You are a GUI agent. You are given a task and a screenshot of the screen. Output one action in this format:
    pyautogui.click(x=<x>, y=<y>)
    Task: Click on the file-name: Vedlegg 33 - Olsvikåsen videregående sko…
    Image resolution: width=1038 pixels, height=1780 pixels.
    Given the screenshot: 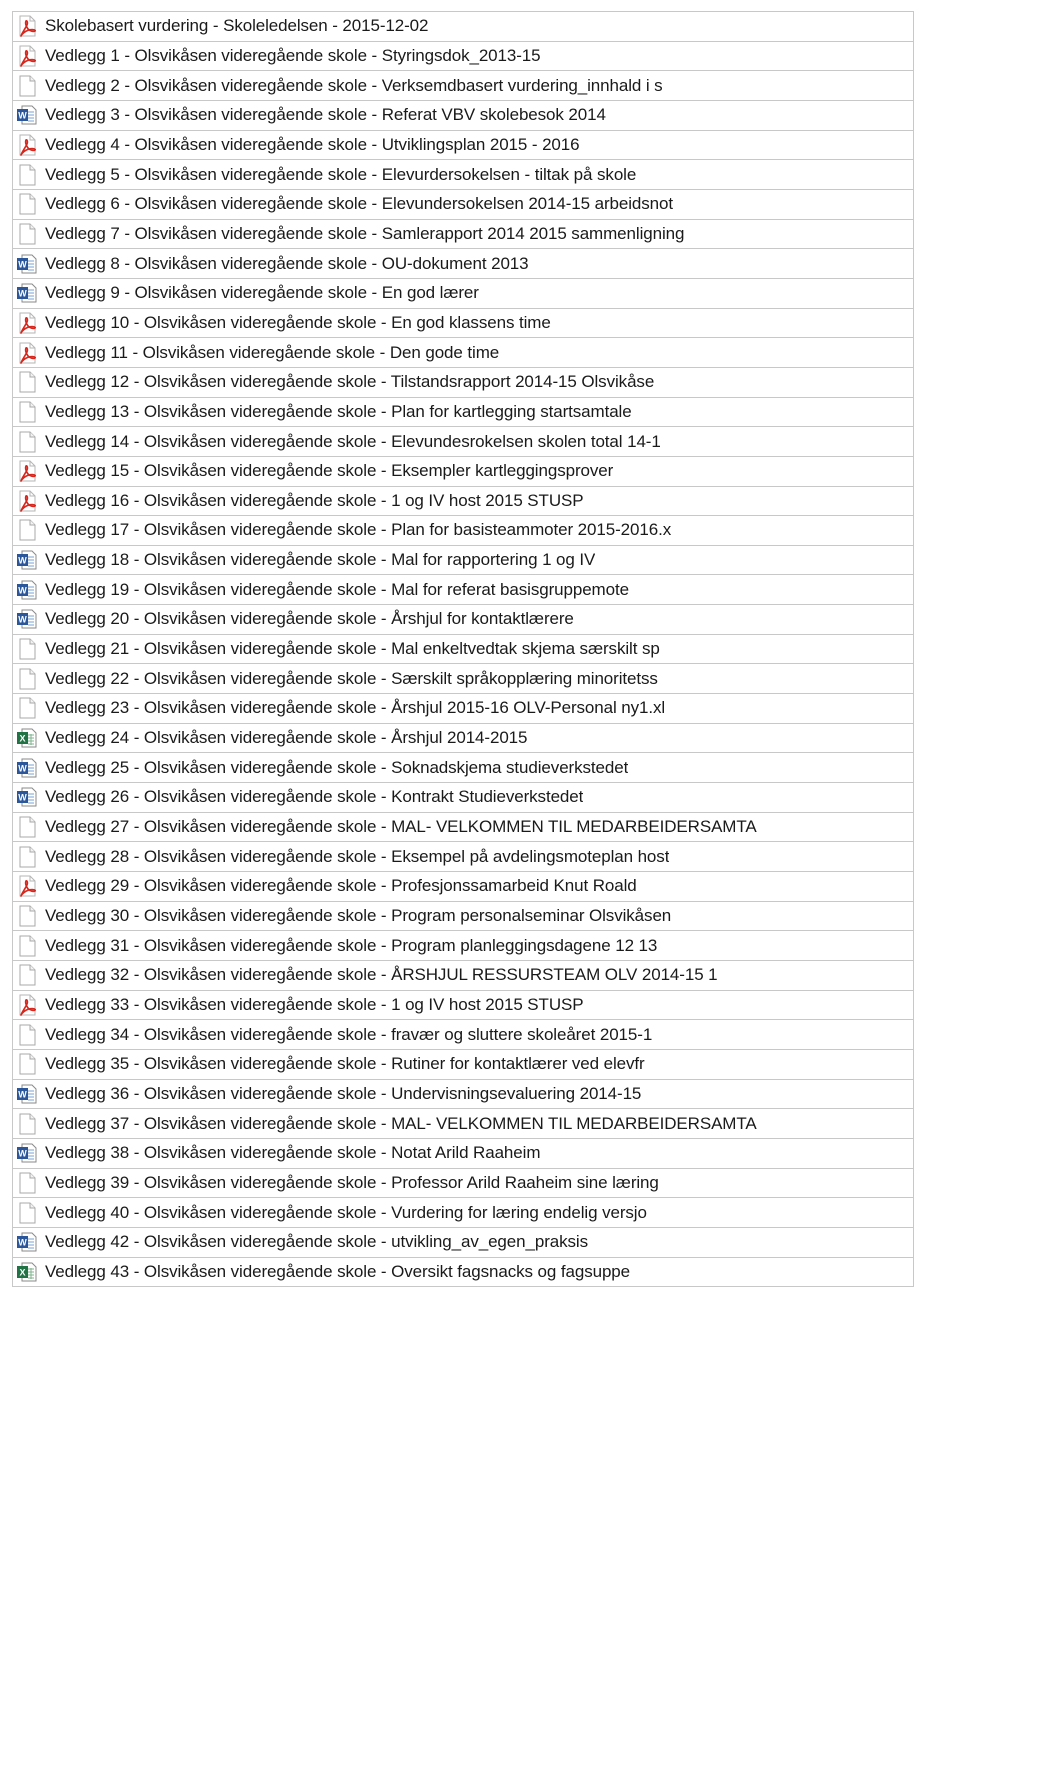 What is the action you would take?
    pyautogui.click(x=314, y=1004)
    